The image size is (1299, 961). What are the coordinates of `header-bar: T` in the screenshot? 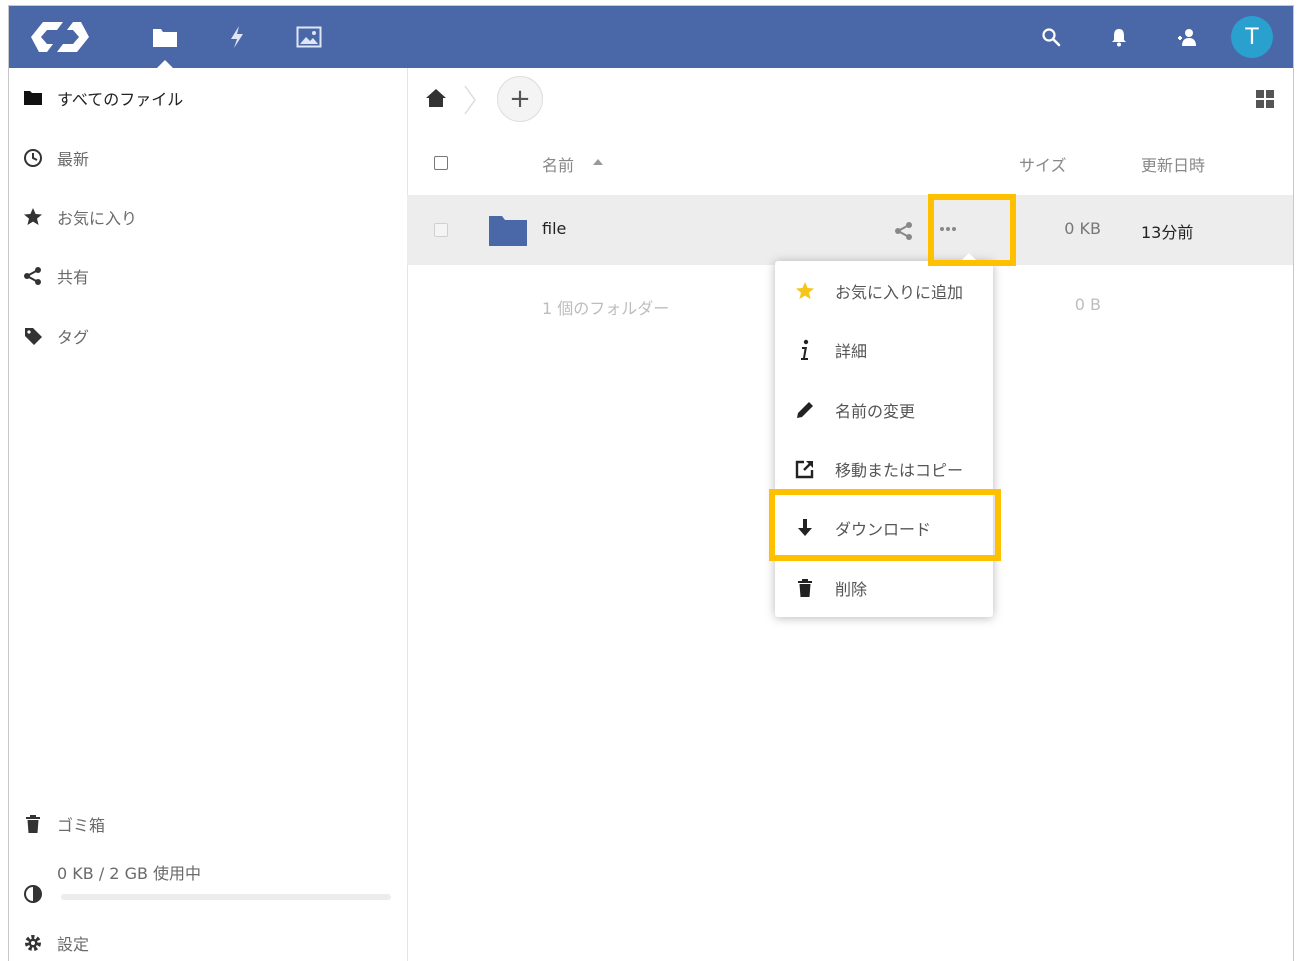 It's located at (651, 37).